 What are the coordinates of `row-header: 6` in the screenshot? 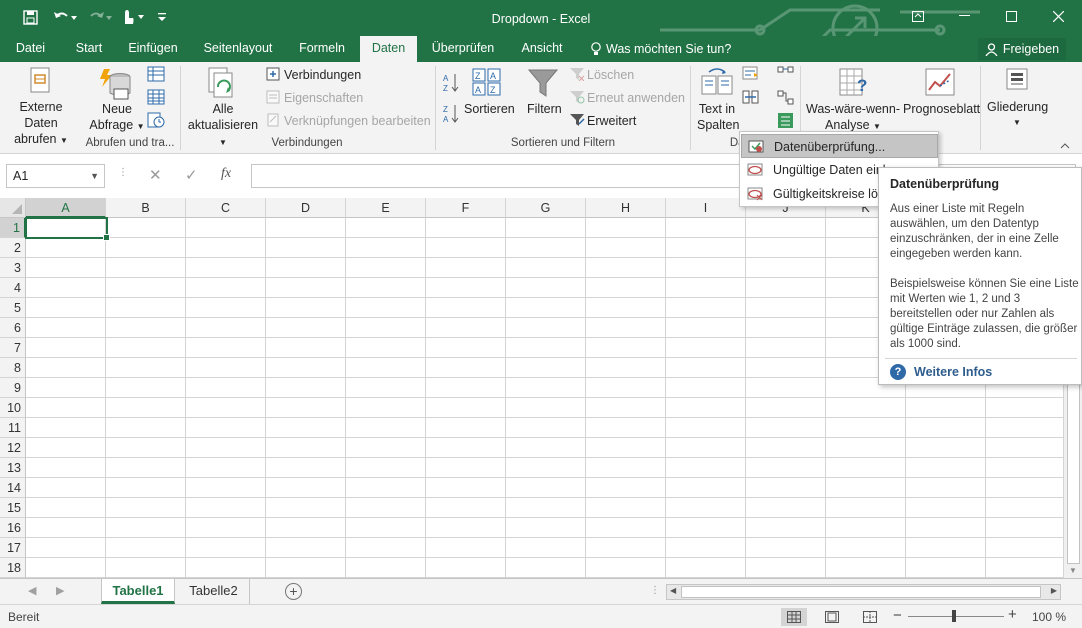 It's located at (13, 328).